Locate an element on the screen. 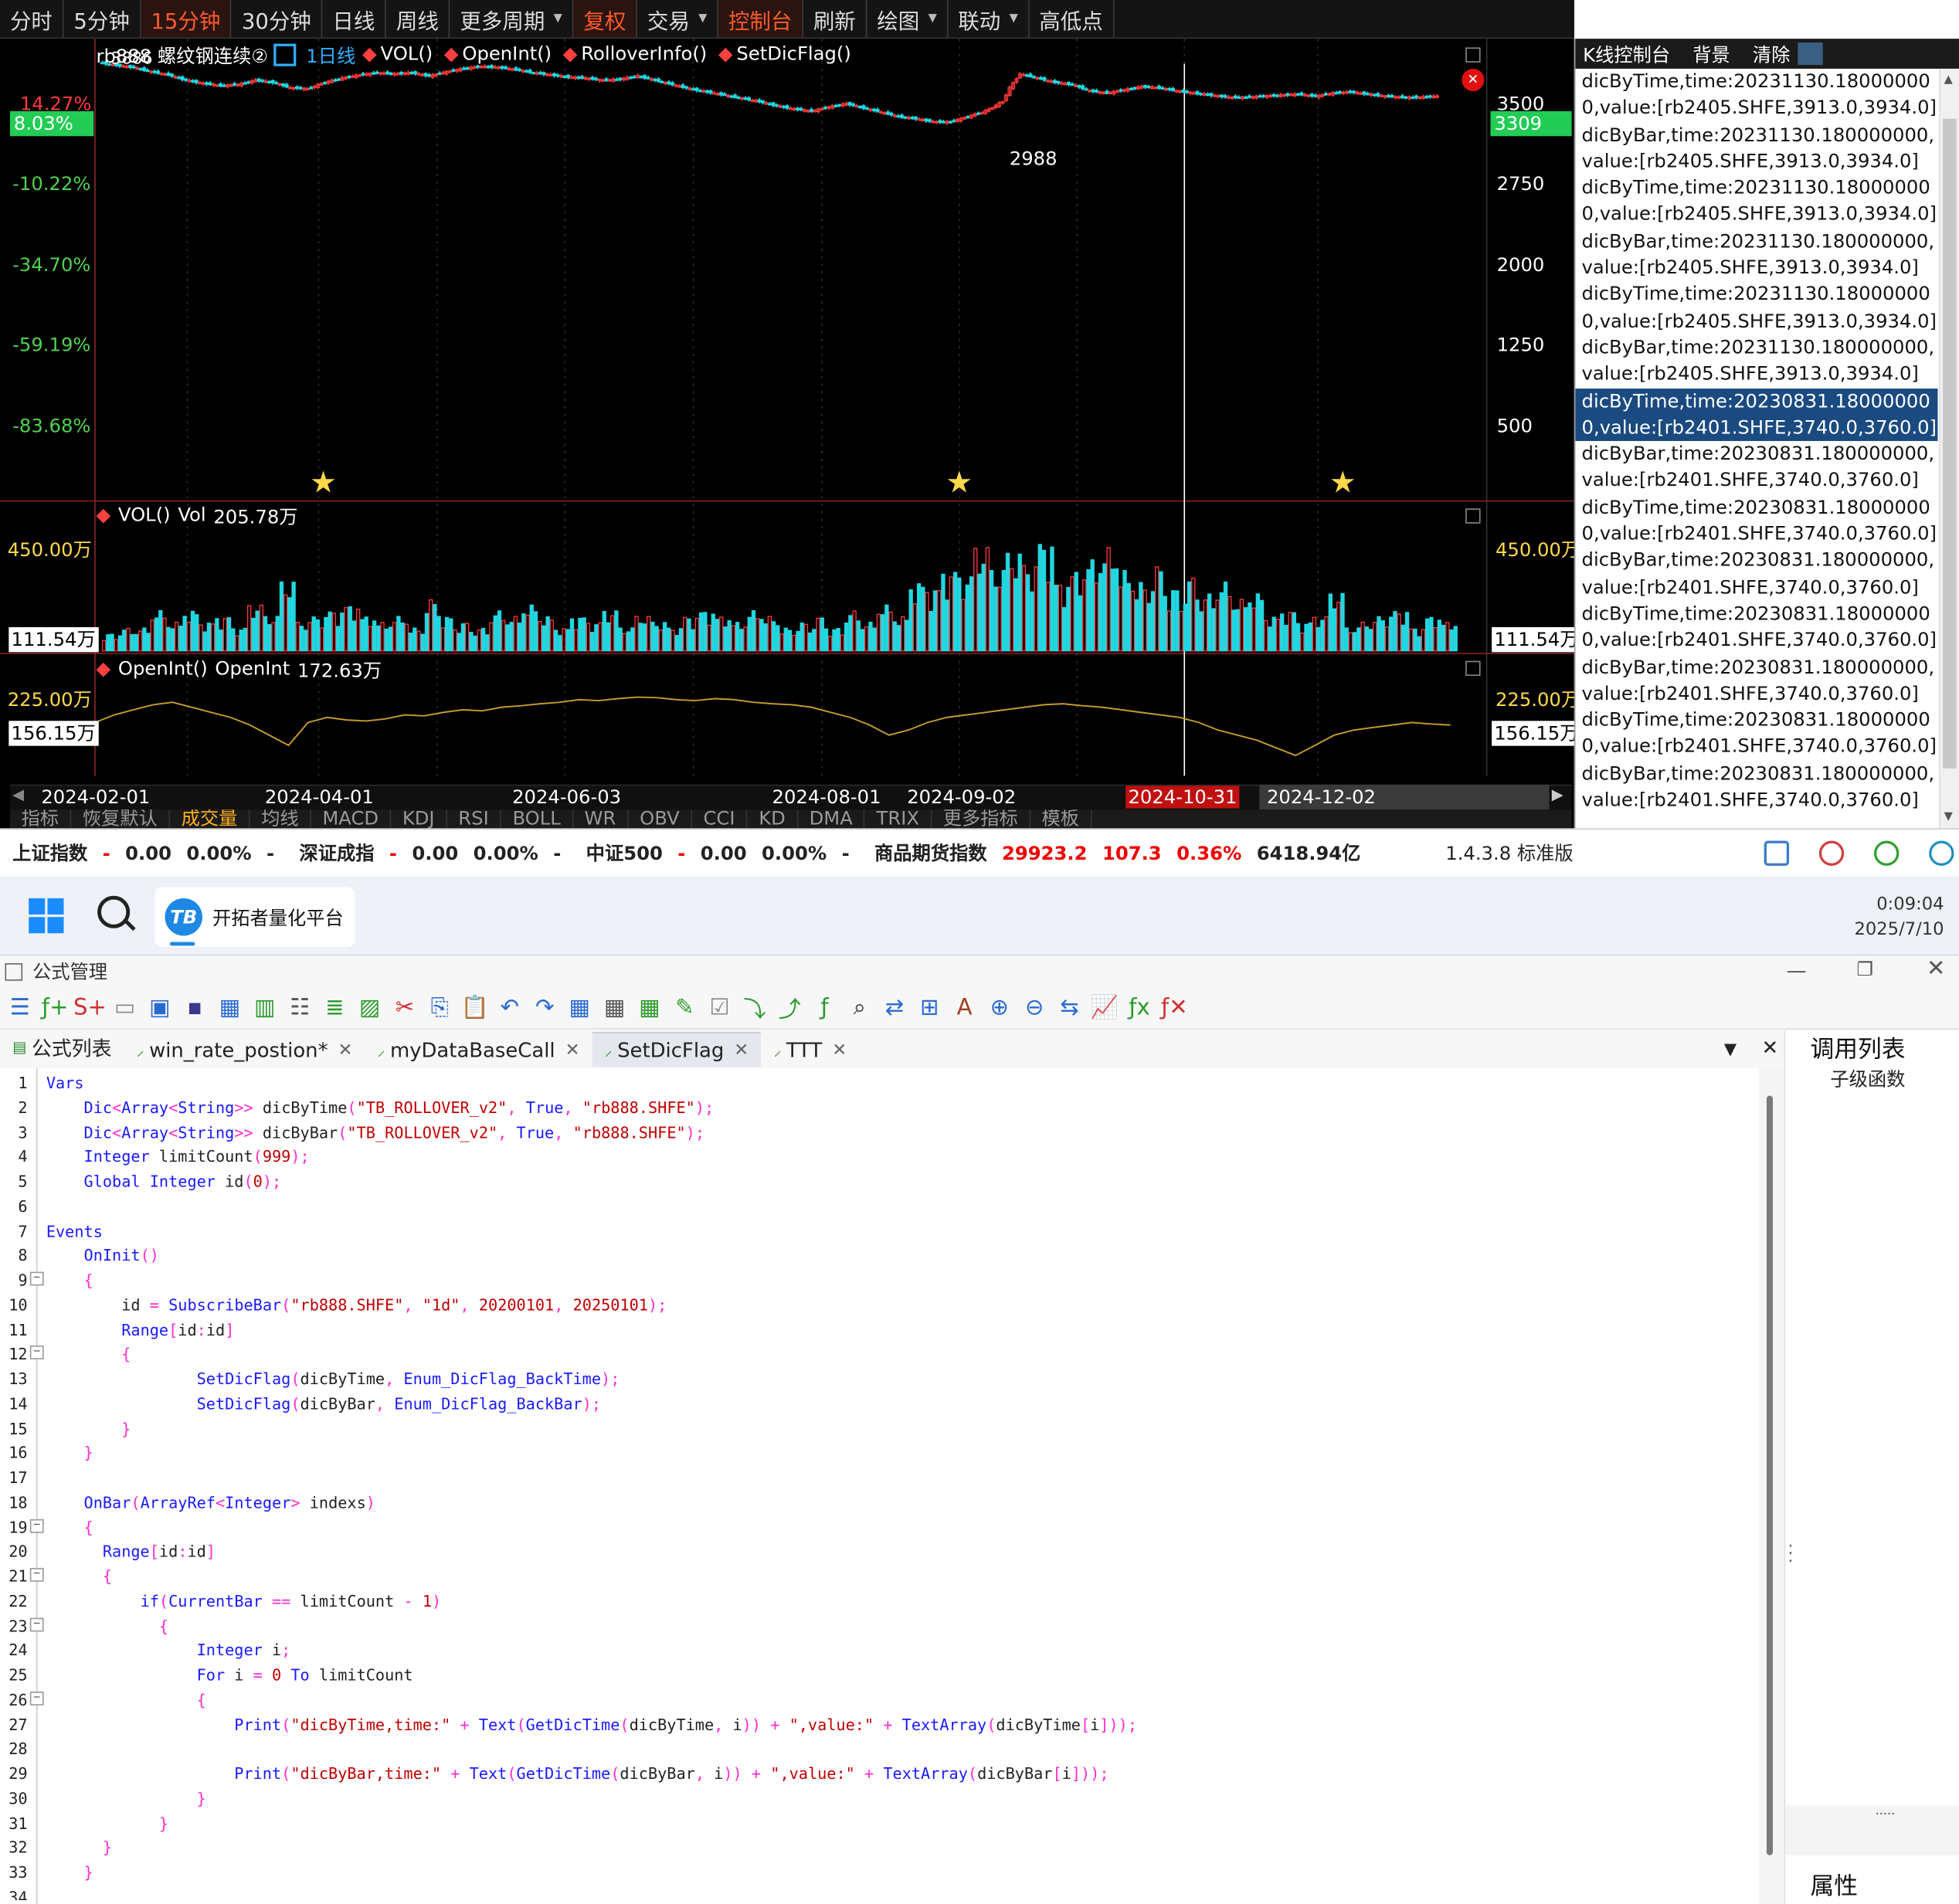  editor-tab: ⸝ SetDicFlag ✕ is located at coordinates (677, 1049).